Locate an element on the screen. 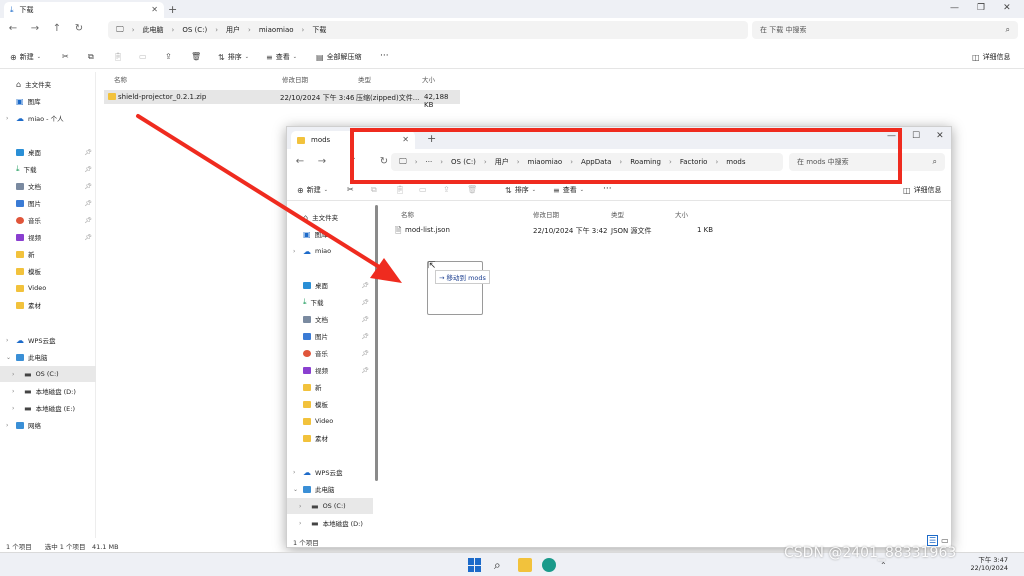 The width and height of the screenshot is (1024, 576). search-icon: ⌕ is located at coordinates (501, 565).